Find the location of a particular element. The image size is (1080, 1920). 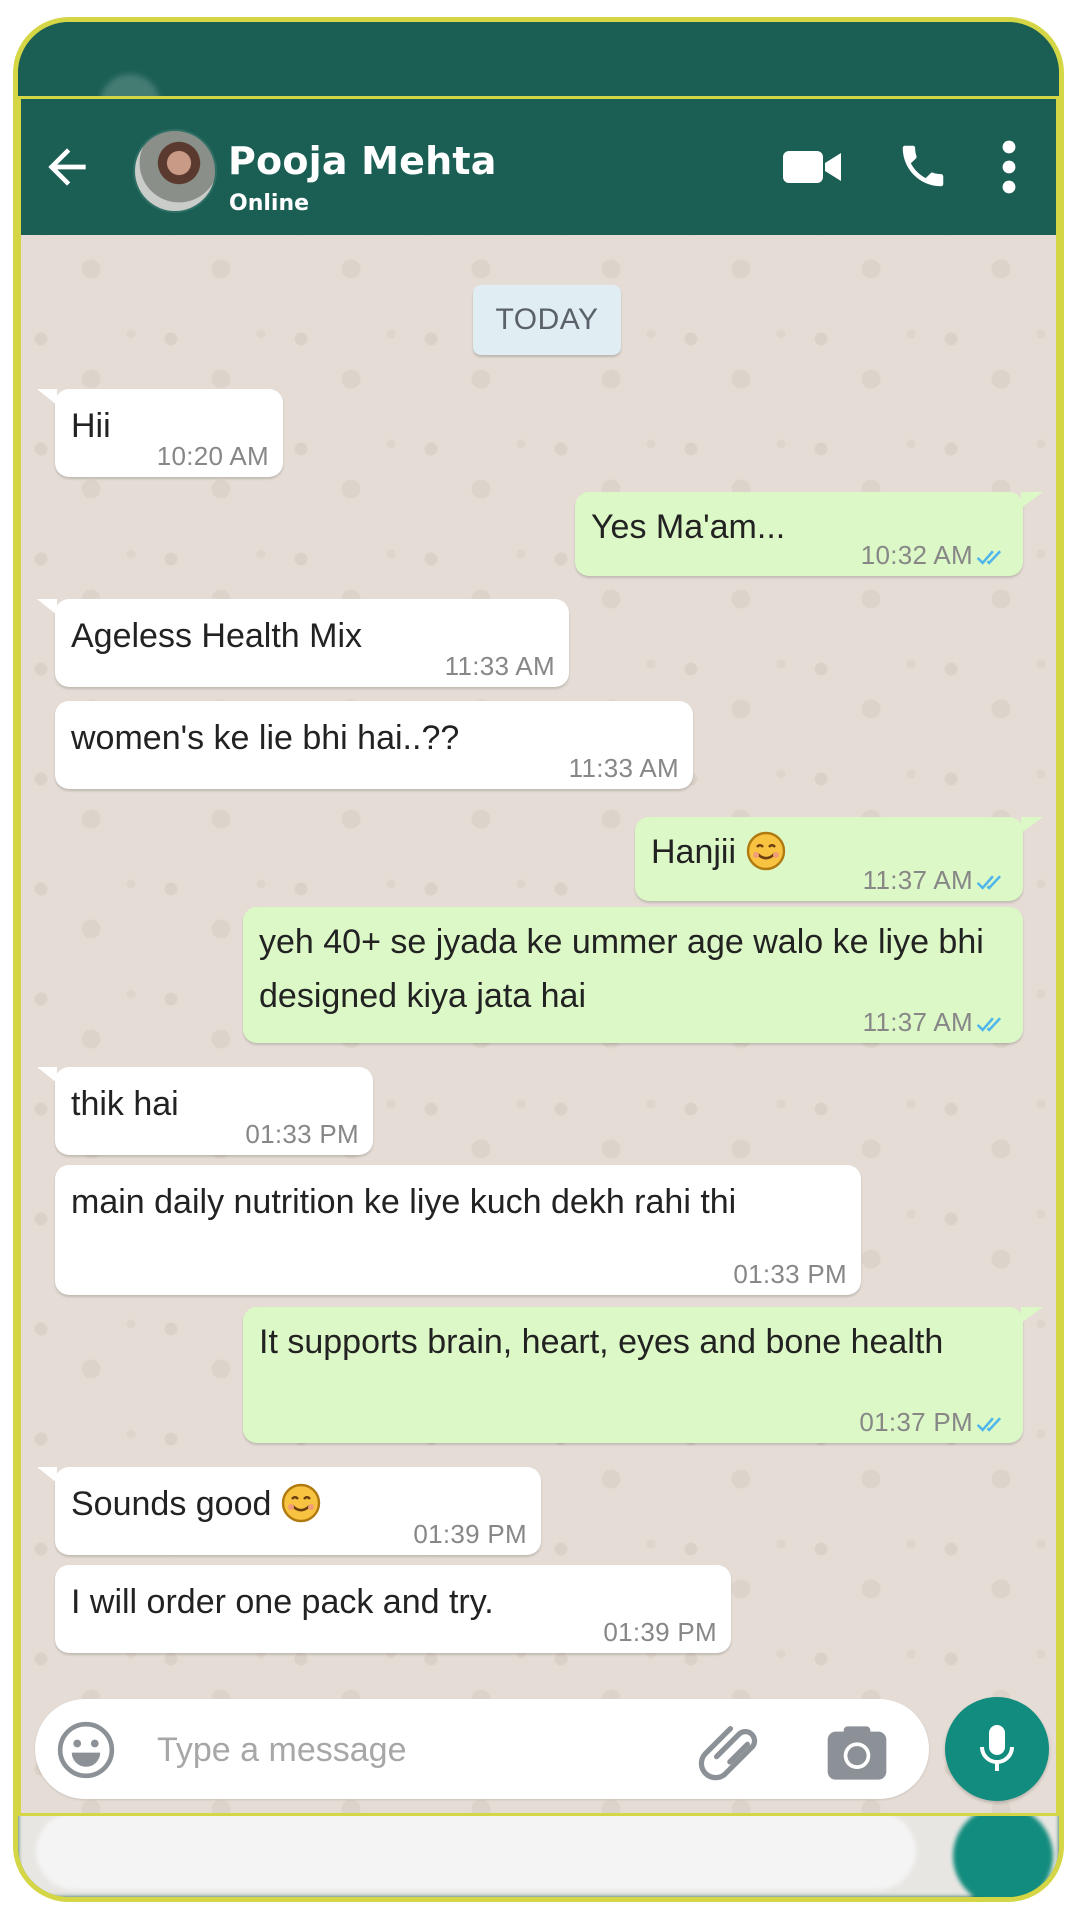

message-text: women's ke lie bhi hai..?? is located at coordinates (265, 738).